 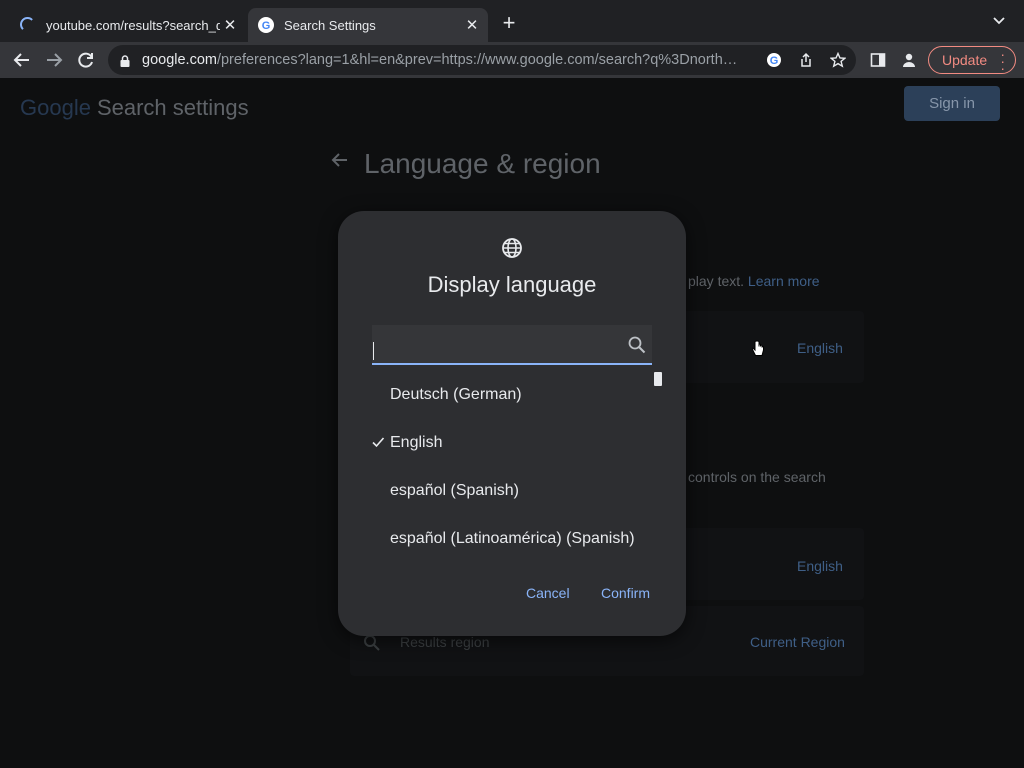 What do you see at coordinates (797, 642) in the screenshot?
I see `results-region-value: Current Region` at bounding box center [797, 642].